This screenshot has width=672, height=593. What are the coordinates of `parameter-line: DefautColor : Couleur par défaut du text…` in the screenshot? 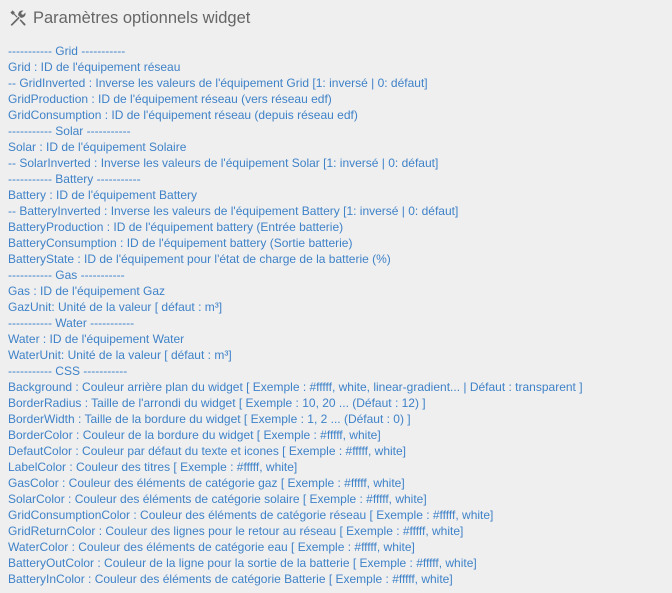 It's located at (207, 451).